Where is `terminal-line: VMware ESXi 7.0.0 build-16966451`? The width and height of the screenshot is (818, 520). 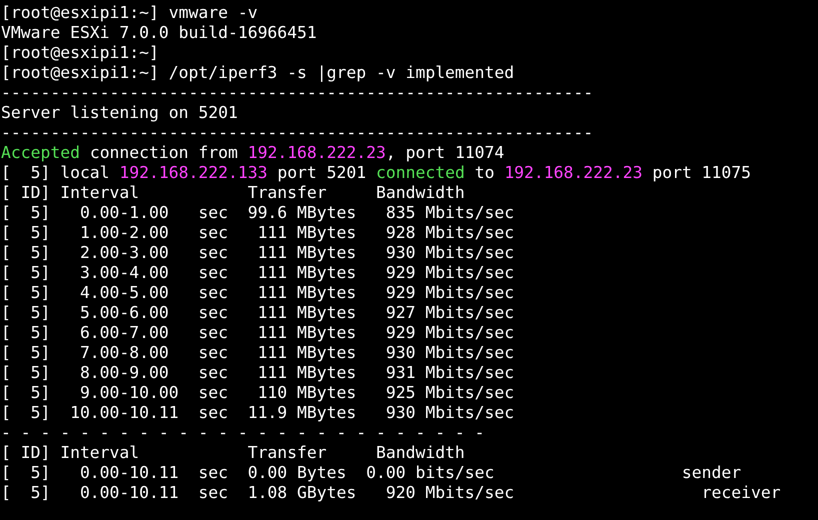
terminal-line: VMware ESXi 7.0.0 build-16966451 is located at coordinates (159, 33).